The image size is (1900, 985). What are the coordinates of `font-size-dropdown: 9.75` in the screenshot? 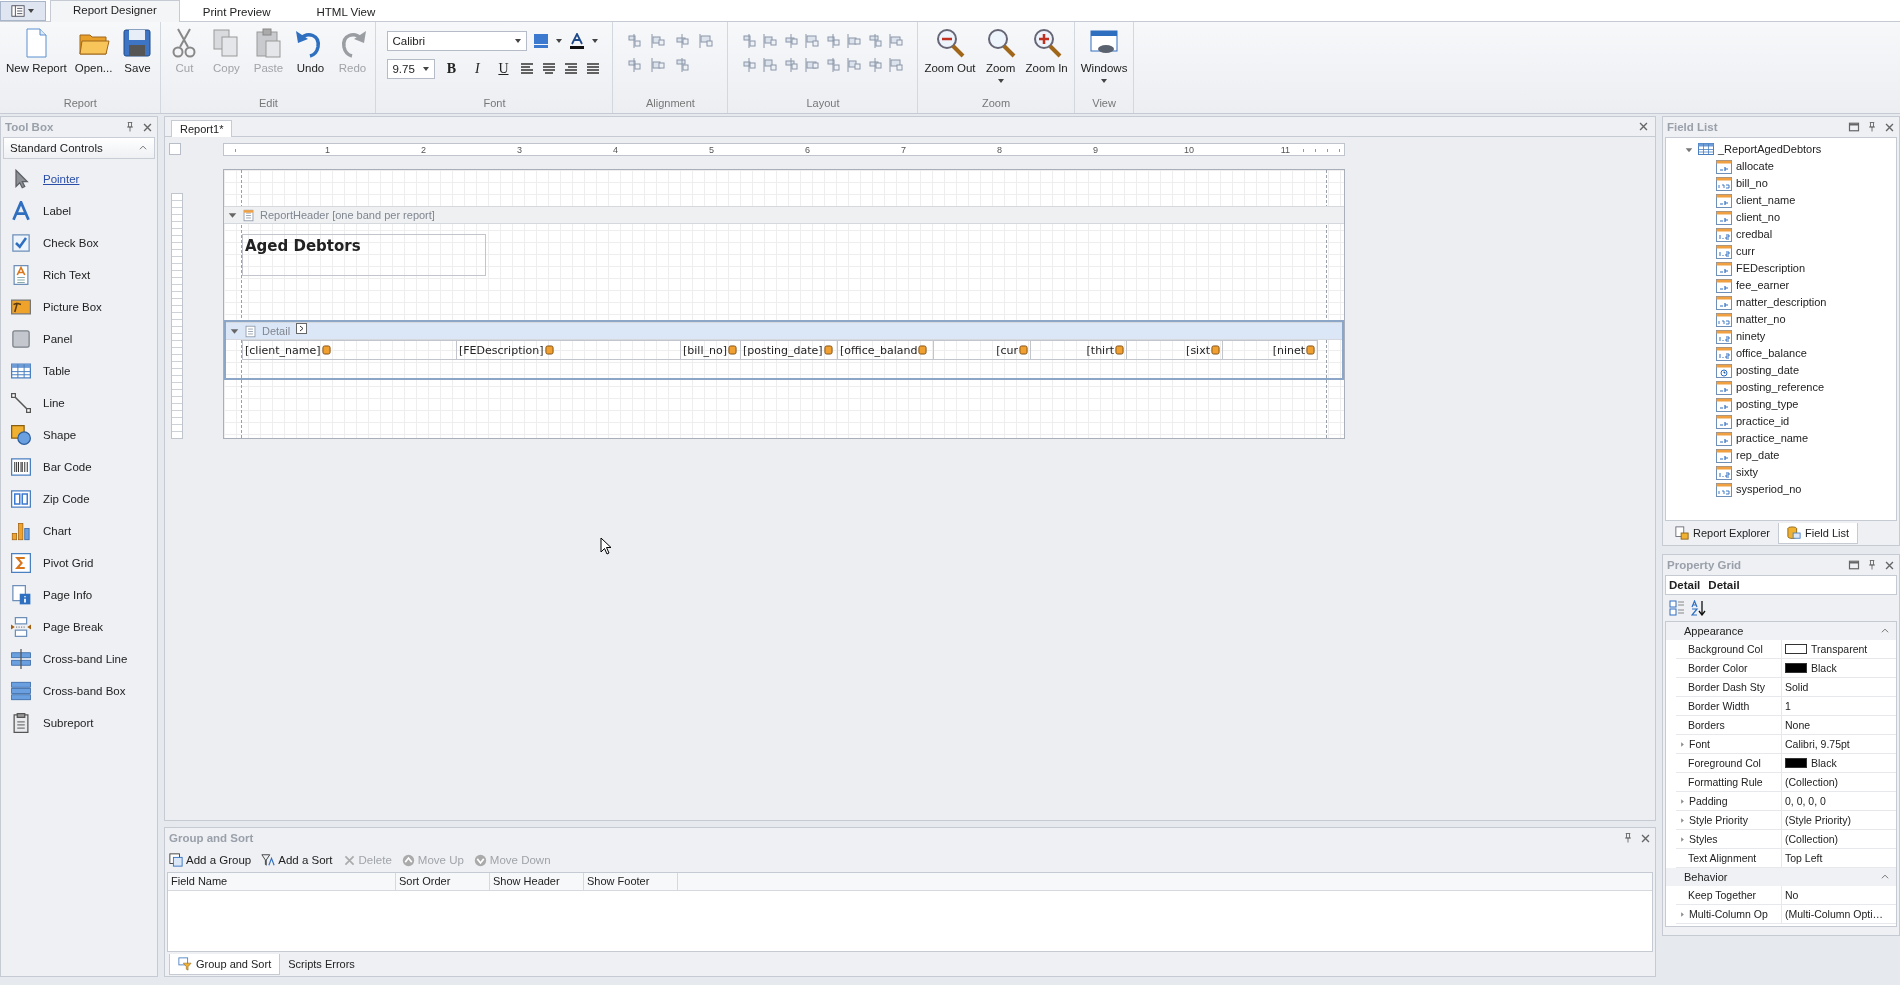 It's located at (411, 69).